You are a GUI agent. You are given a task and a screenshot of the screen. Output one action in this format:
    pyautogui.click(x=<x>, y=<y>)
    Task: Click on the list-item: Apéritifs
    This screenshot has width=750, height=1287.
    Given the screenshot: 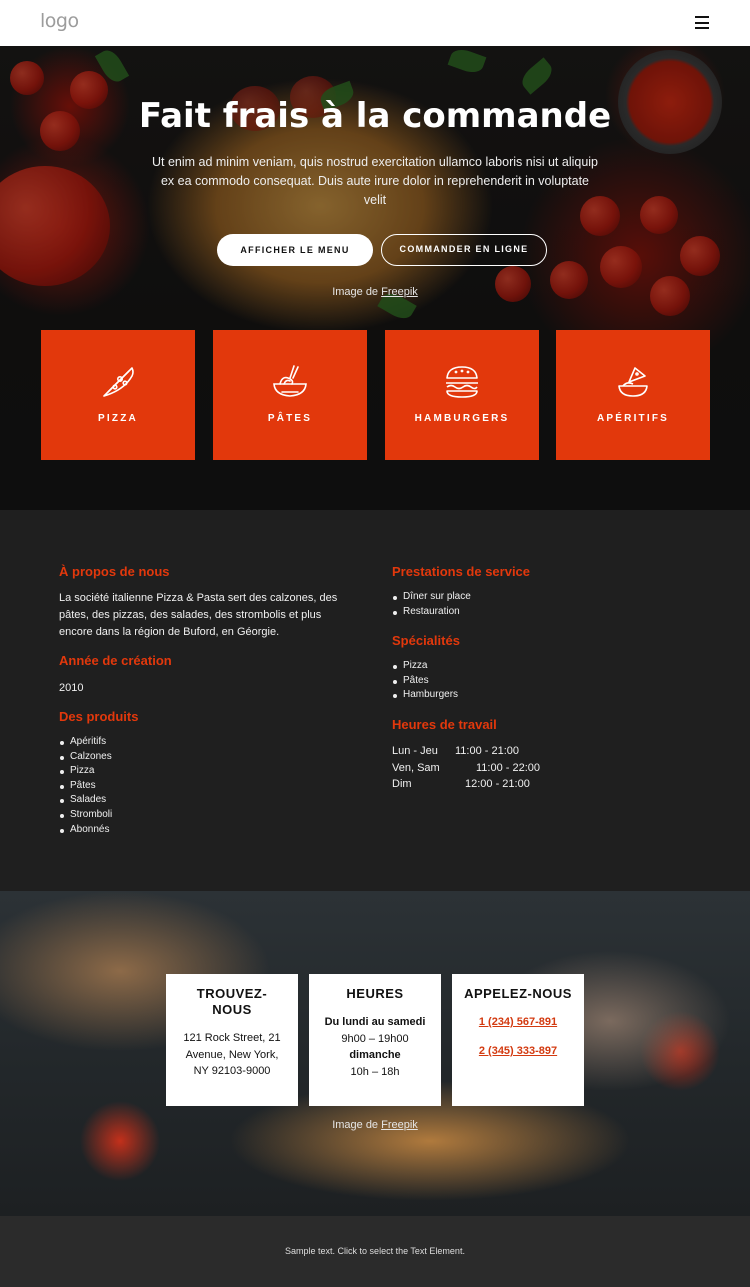 What is the action you would take?
    pyautogui.click(x=85, y=742)
    